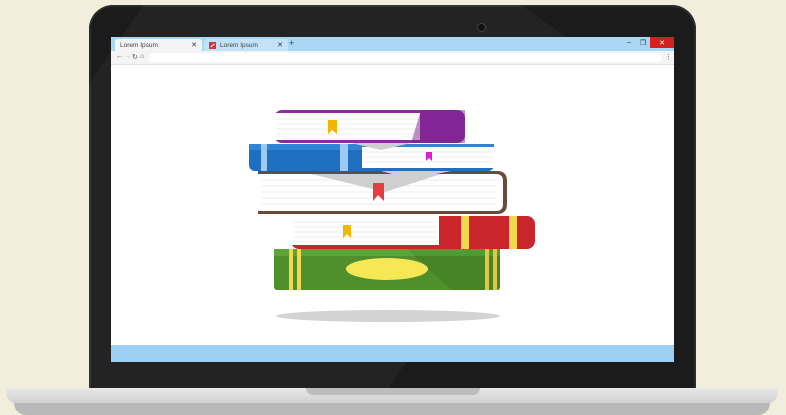 This screenshot has height=415, width=786. What do you see at coordinates (481, 27) in the screenshot?
I see `webcam-icon` at bounding box center [481, 27].